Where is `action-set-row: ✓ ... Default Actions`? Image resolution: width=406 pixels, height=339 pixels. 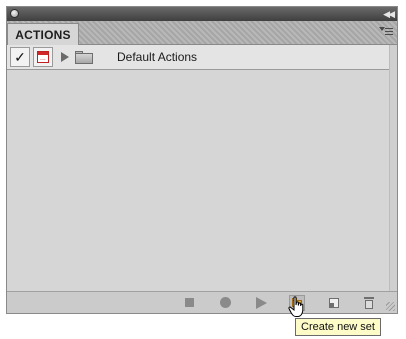 action-set-row: ✓ ... Default Actions is located at coordinates (198, 57).